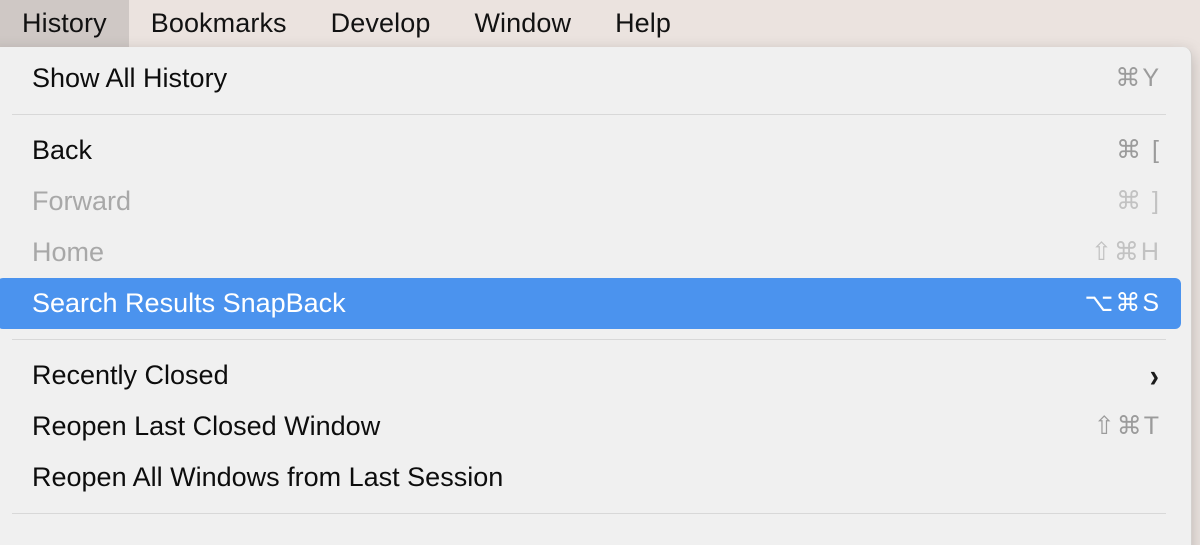 The width and height of the screenshot is (1200, 545). What do you see at coordinates (590, 150) in the screenshot?
I see `menu-item-back: Back ⌘ [` at bounding box center [590, 150].